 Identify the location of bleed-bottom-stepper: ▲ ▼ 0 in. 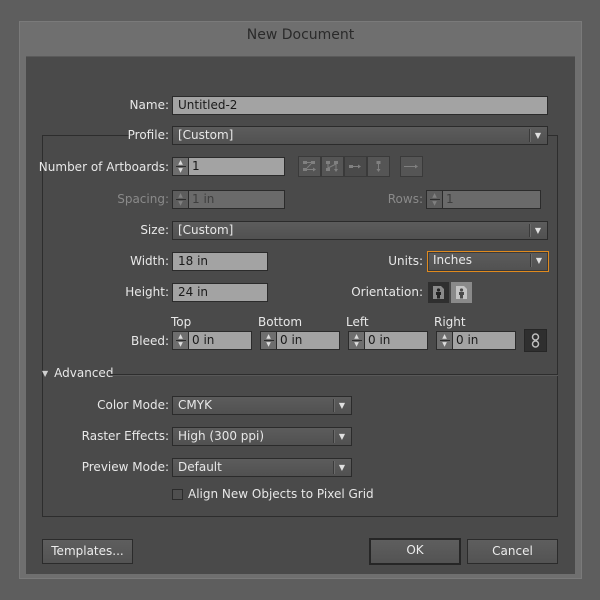
(300, 340).